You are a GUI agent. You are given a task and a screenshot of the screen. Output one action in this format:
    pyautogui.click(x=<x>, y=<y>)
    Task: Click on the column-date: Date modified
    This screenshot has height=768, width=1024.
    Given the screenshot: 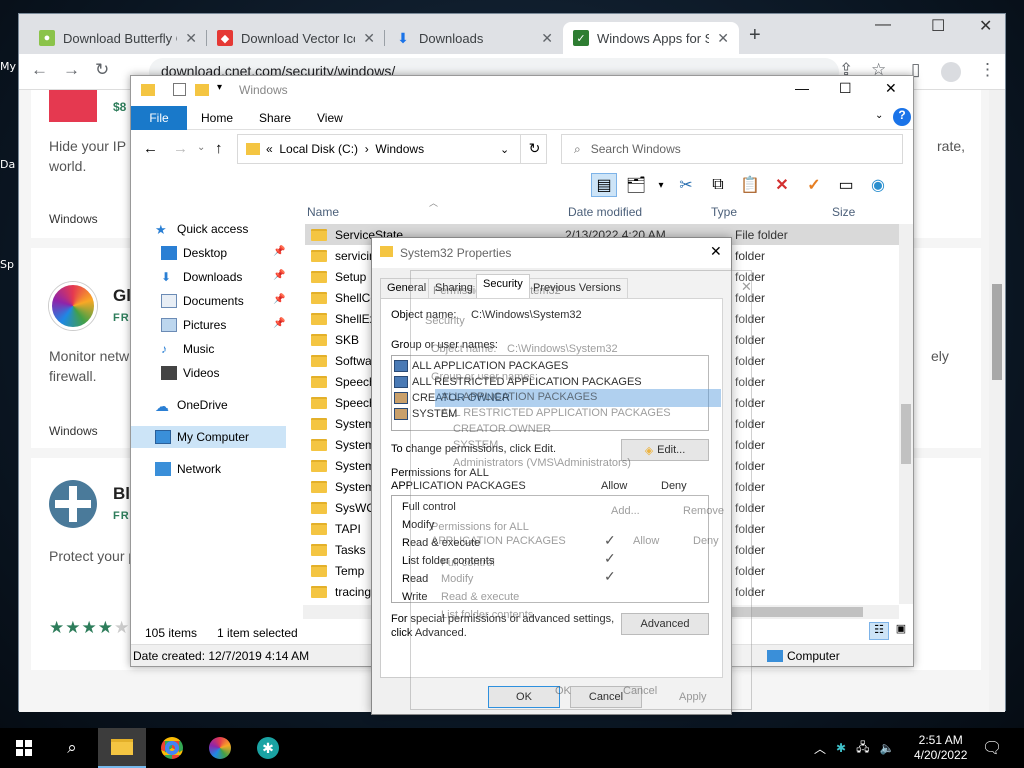 What is the action you would take?
    pyautogui.click(x=605, y=212)
    